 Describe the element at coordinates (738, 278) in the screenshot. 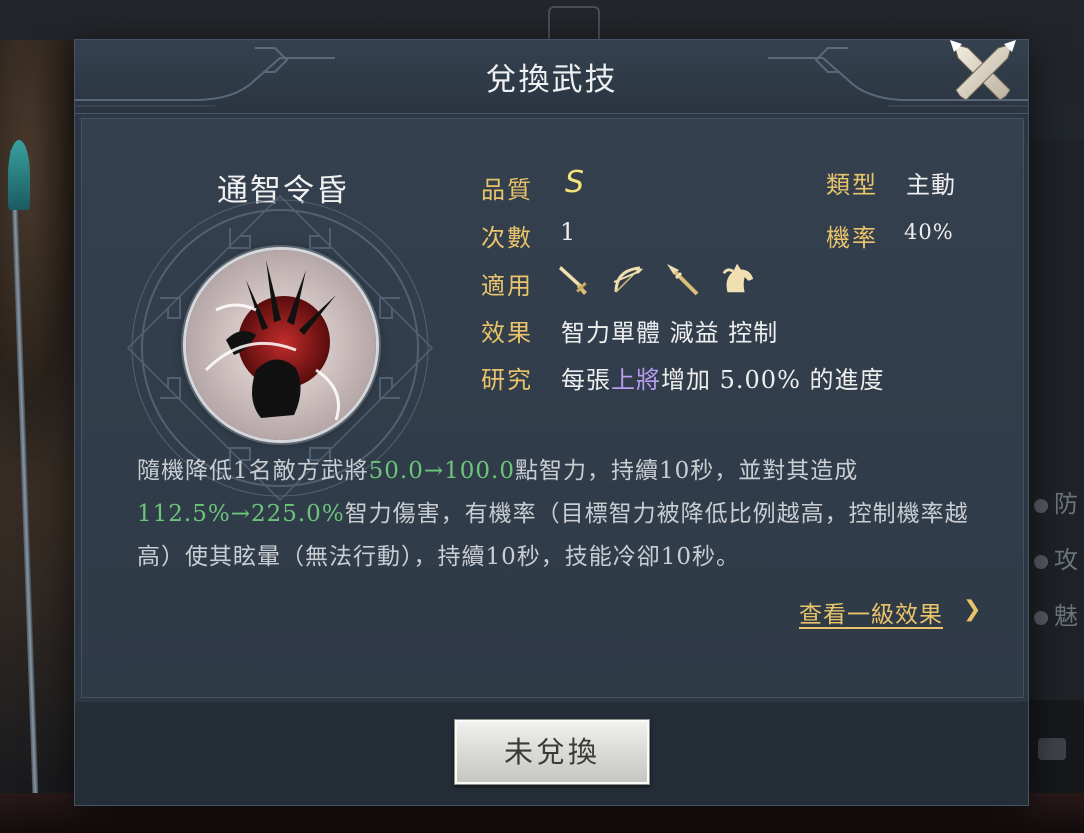

I see `horse-icon` at that location.